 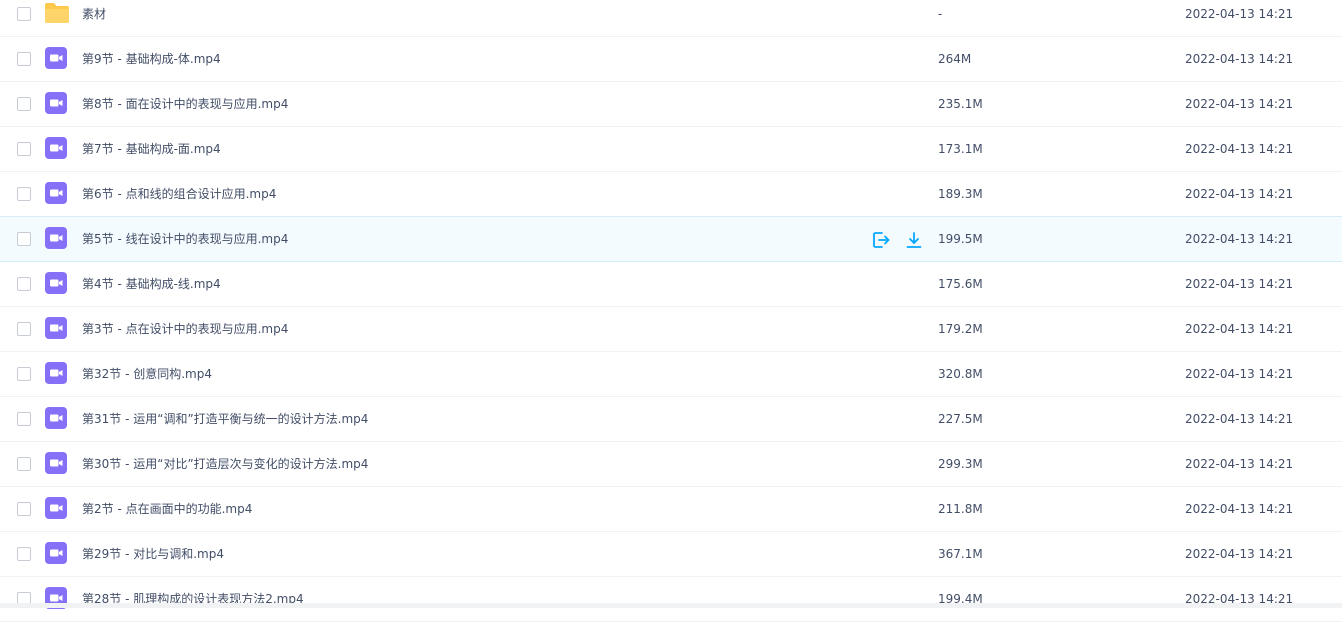 What do you see at coordinates (671, 509) in the screenshot?
I see `file-row: 第2节 - 点在画面中的功能.mp4 211.8M 2022-04-13 14:21` at bounding box center [671, 509].